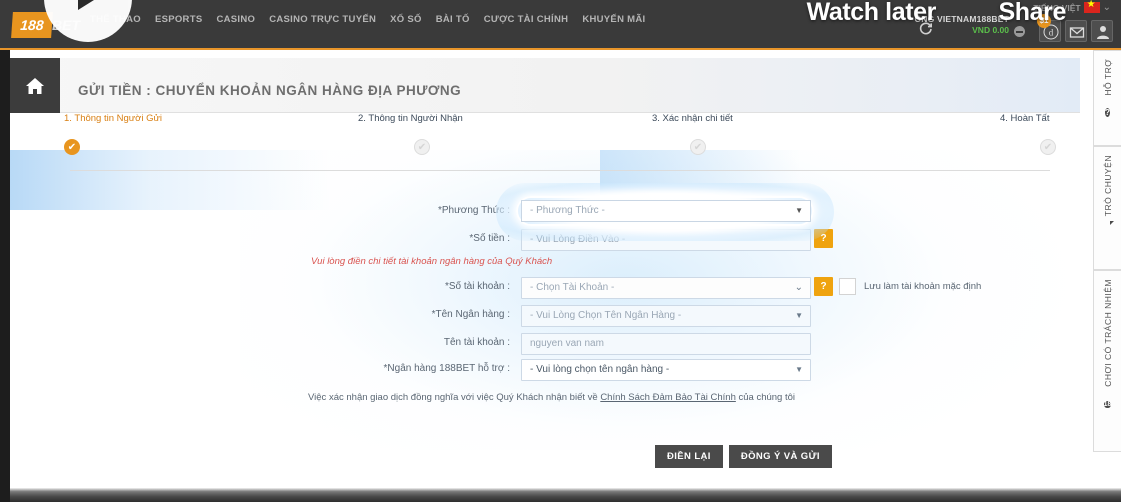 Image resolution: width=1121 pixels, height=502 pixels. What do you see at coordinates (446, 368) in the screenshot?
I see `supported-bank-label: *Ngân hàng 188BET hỗ trợ :` at bounding box center [446, 368].